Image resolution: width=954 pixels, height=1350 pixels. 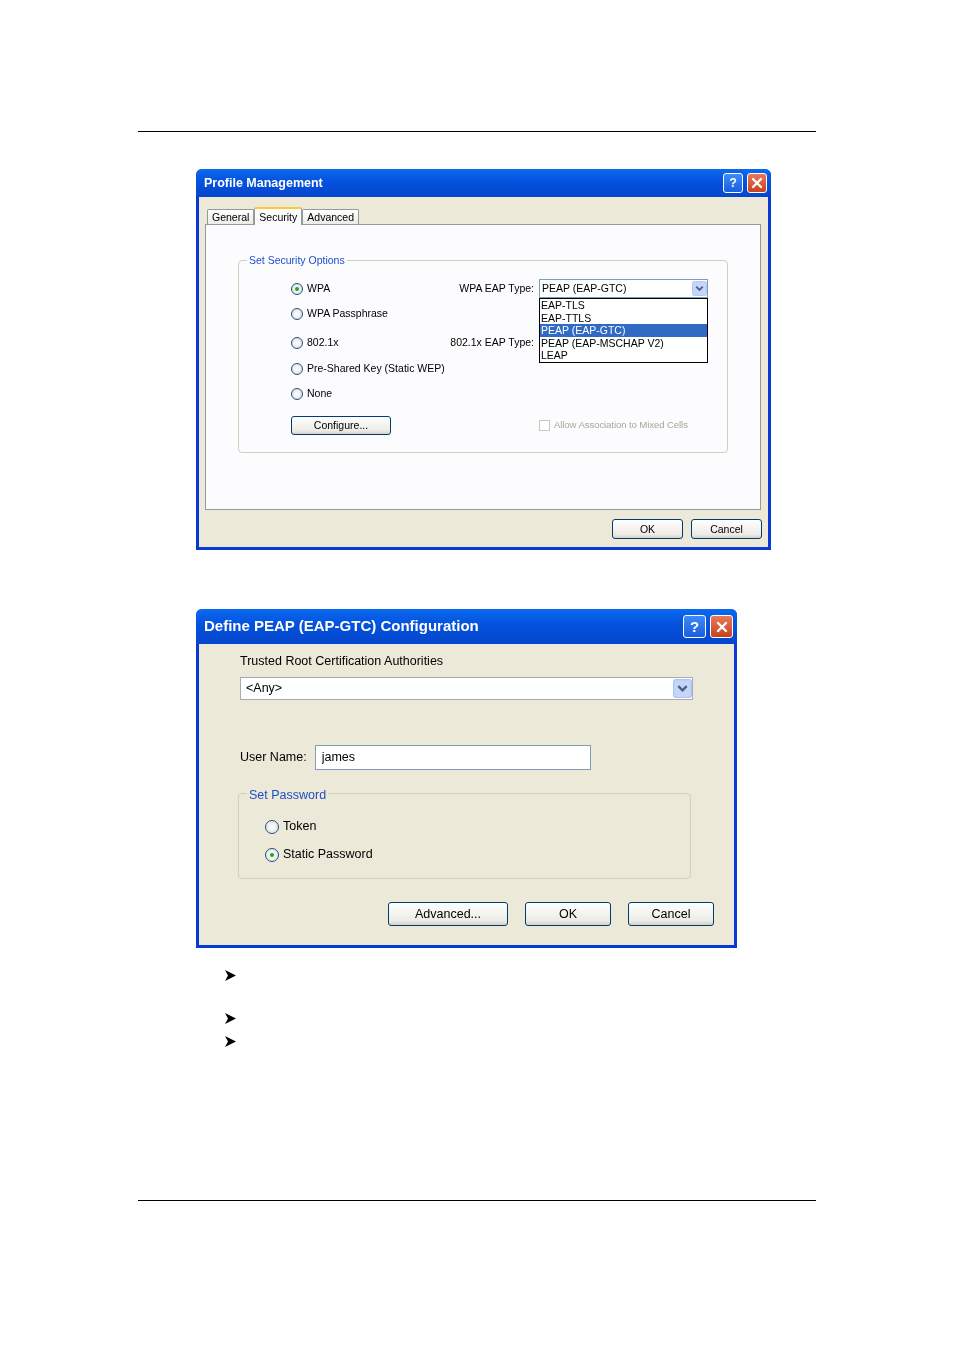 What do you see at coordinates (320, 393) in the screenshot?
I see `radio-label: None` at bounding box center [320, 393].